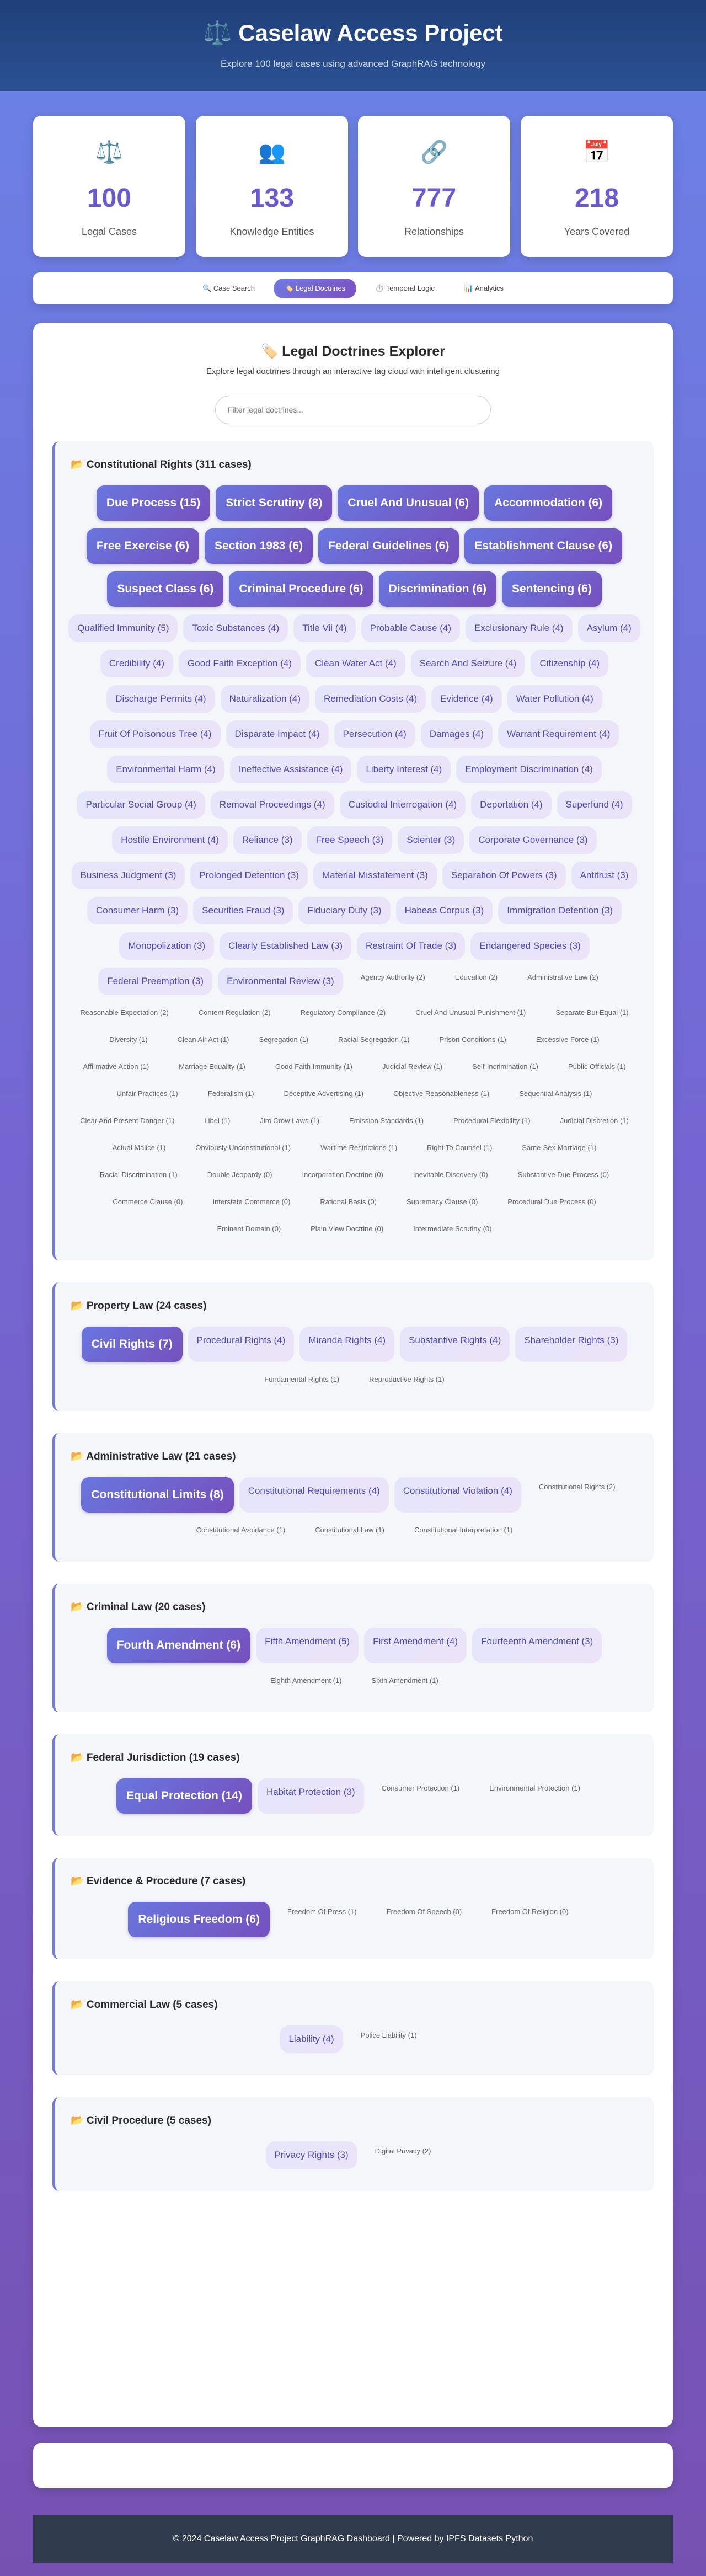 The width and height of the screenshot is (706, 2576). Describe the element at coordinates (123, 628) in the screenshot. I see `doctrine-tag: Qualified Immunity (5)` at that location.